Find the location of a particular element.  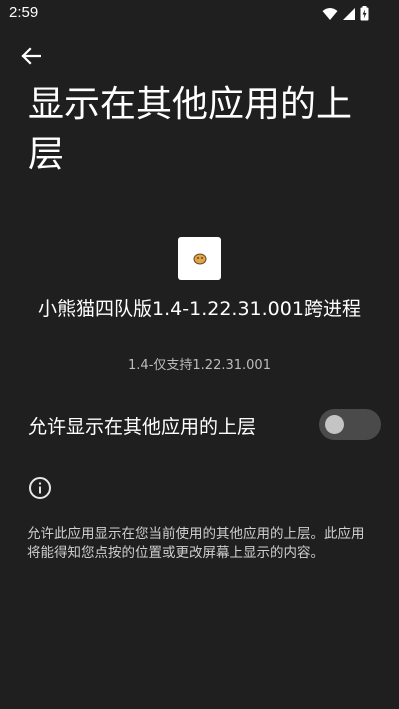

app-version: 1.4-仅支持1.22.31.001 is located at coordinates (199, 365).